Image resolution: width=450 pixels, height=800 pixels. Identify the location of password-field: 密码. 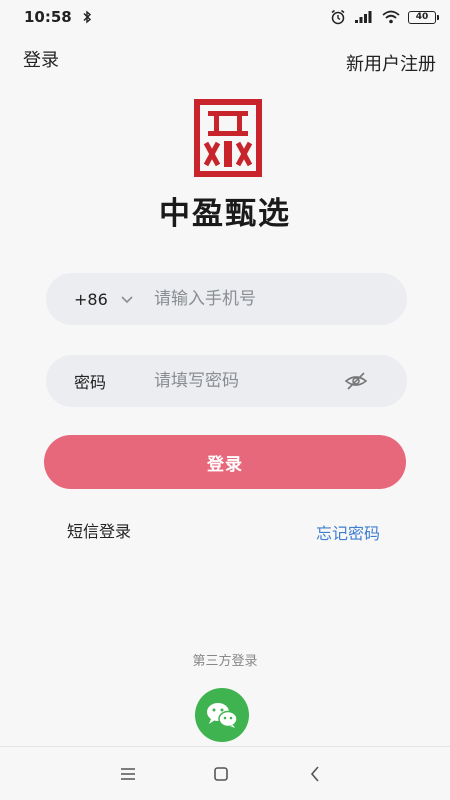
(226, 381).